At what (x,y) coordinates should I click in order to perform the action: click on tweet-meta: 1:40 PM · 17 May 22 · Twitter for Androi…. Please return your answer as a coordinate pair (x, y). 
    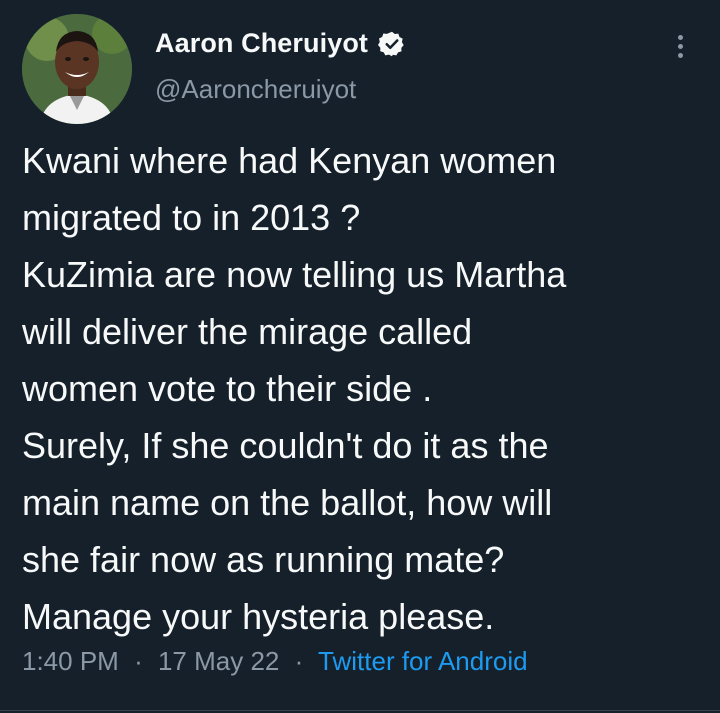
    Looking at the image, I should click on (275, 661).